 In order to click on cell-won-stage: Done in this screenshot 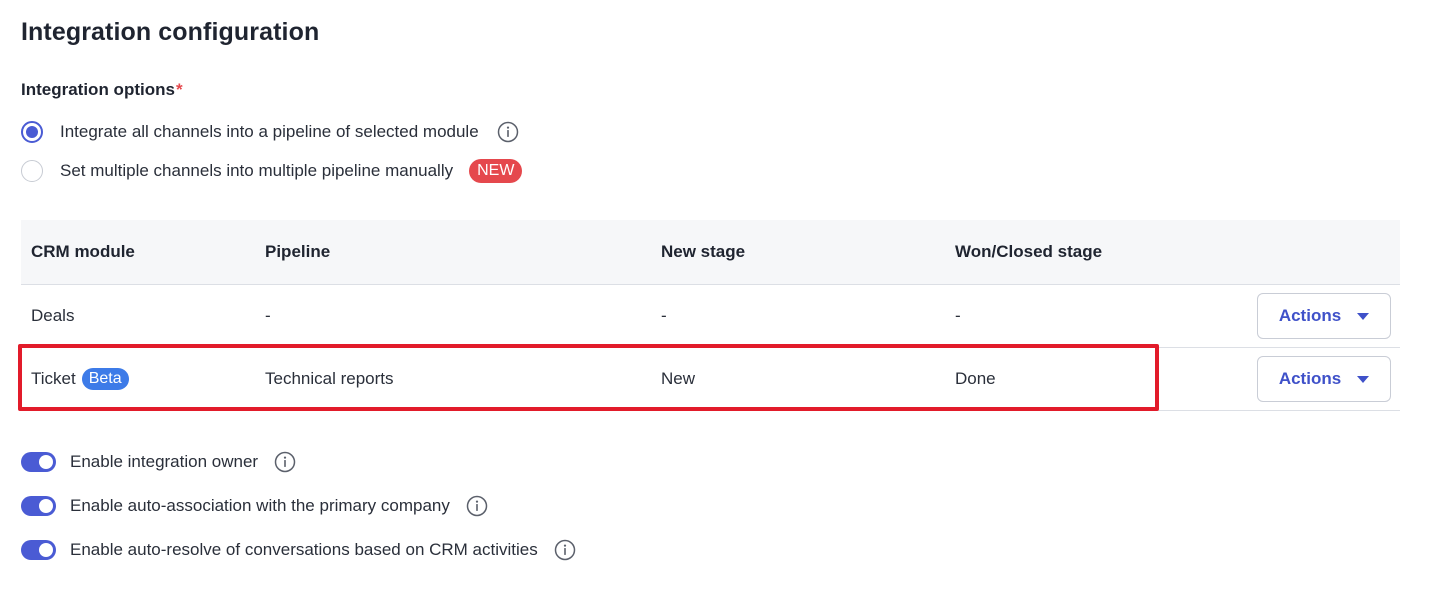, I will do `click(975, 378)`.